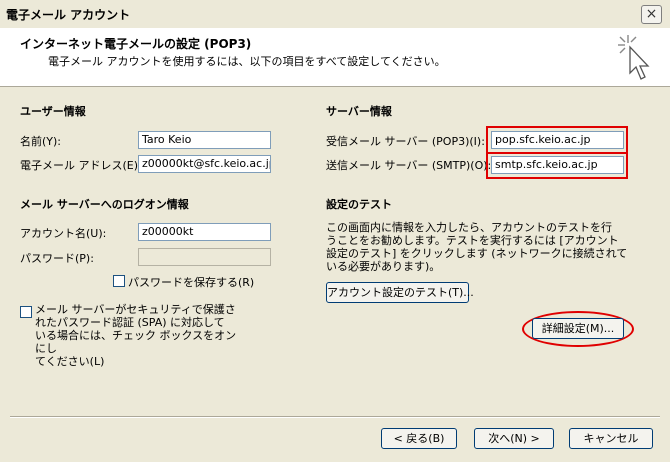 Image resolution: width=670 pixels, height=462 pixels. Describe the element at coordinates (104, 204) in the screenshot. I see `logon-heading: メール サーバーへのログオン情報` at that location.